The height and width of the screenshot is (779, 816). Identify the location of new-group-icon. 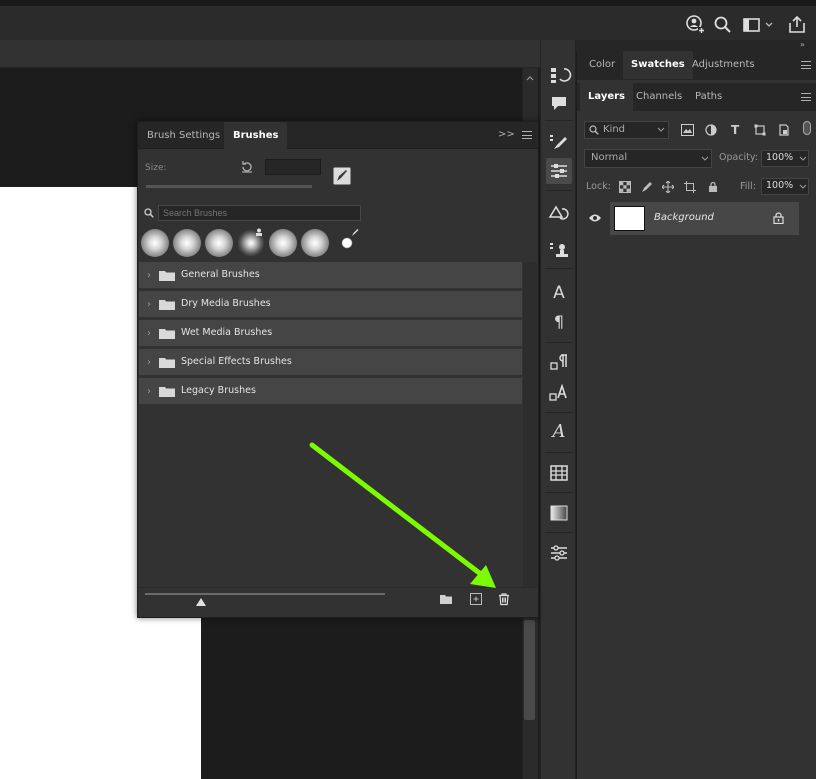
(446, 599).